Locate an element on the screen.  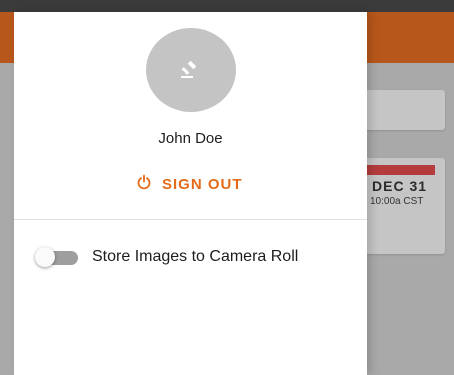
status-bar is located at coordinates (227, 6).